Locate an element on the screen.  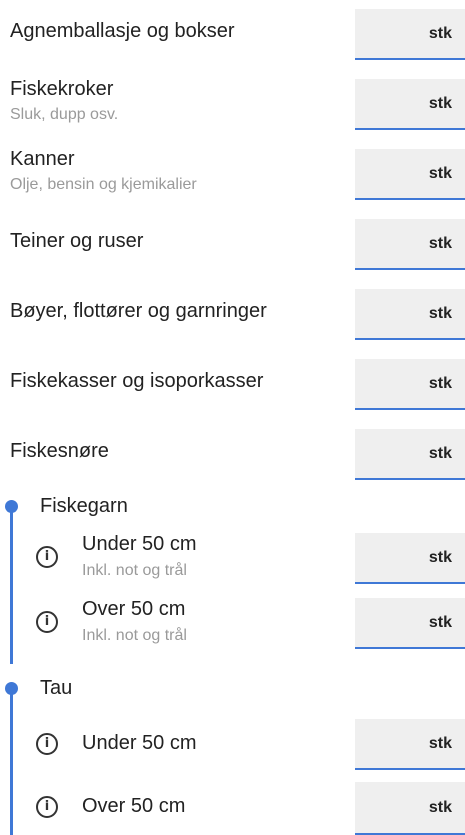
list-item-teiner: Teiner og ruser stk is located at coordinates (232, 245).